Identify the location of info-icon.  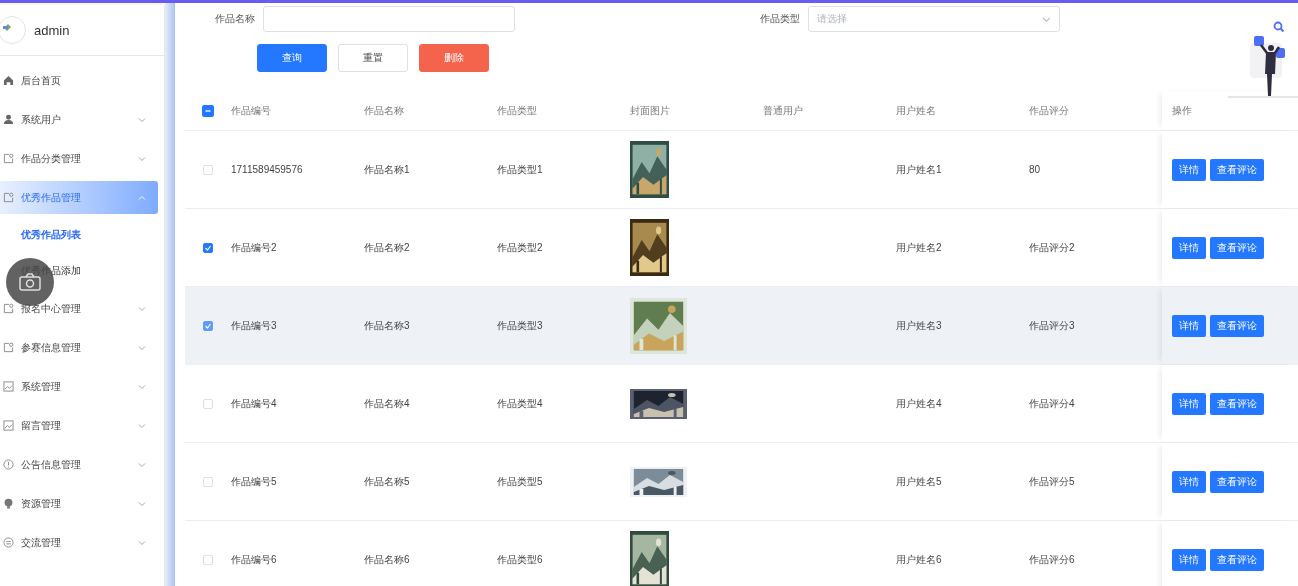
(8, 464).